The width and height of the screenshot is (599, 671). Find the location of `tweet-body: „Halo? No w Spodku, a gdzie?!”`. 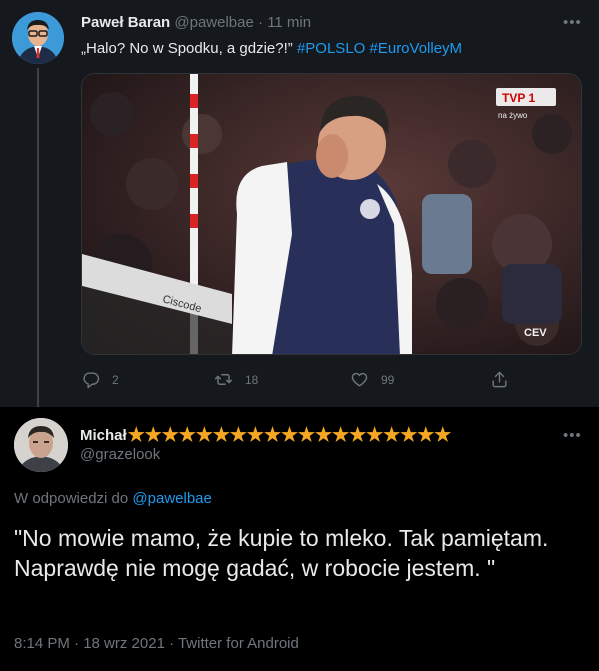

tweet-body: „Halo? No w Spodku, a gdzie?!” is located at coordinates (187, 48).